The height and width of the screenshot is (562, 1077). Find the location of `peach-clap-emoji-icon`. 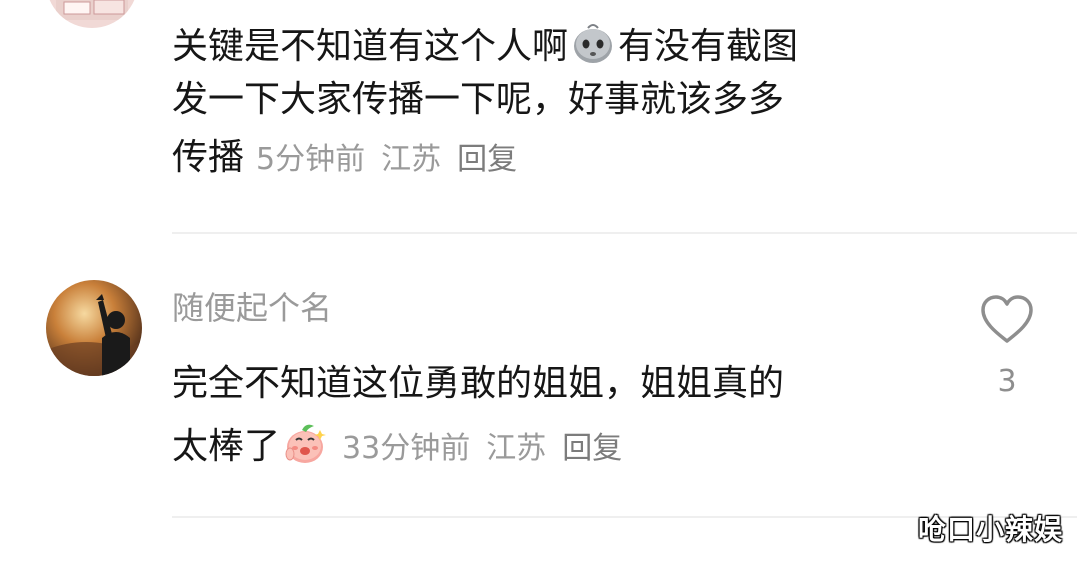

peach-clap-emoji-icon is located at coordinates (305, 443).